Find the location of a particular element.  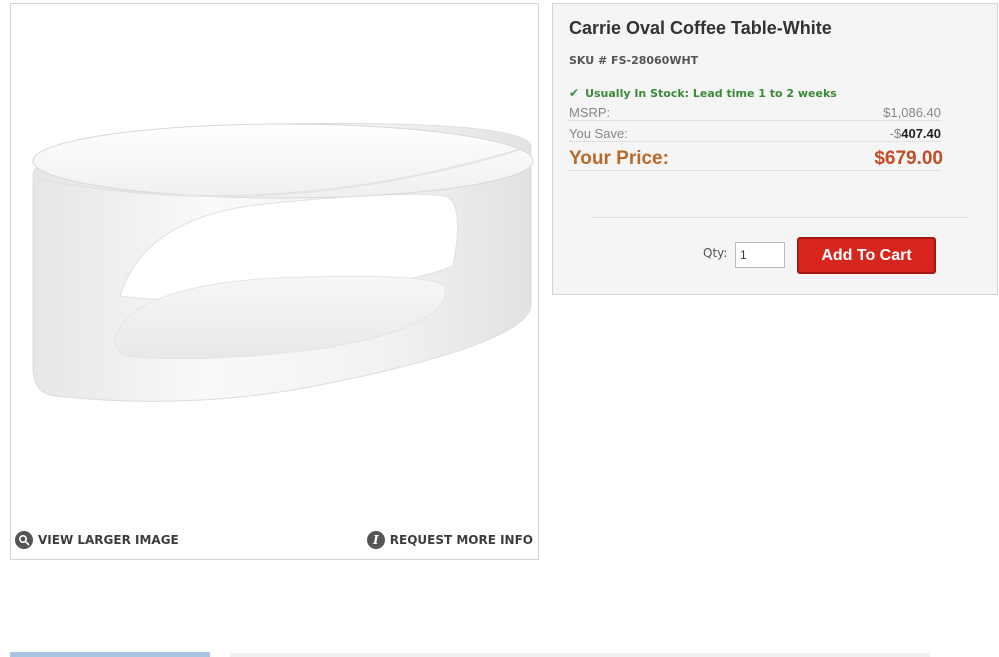

msrp-row: MSRP: $1,086.40 is located at coordinates (755, 113).